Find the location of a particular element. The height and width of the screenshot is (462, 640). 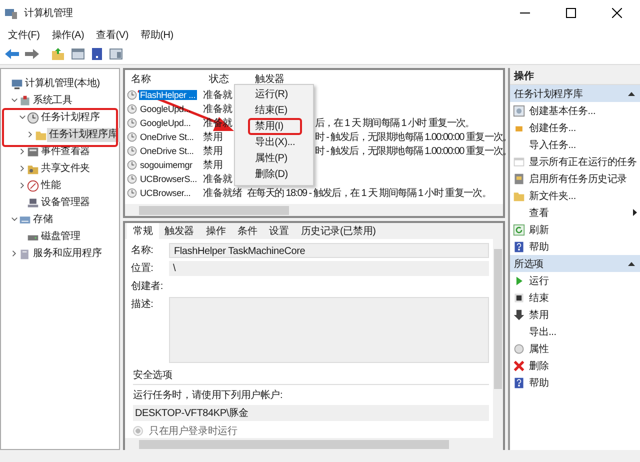

action-item: 显示所有正在运行的任务 is located at coordinates (583, 161).